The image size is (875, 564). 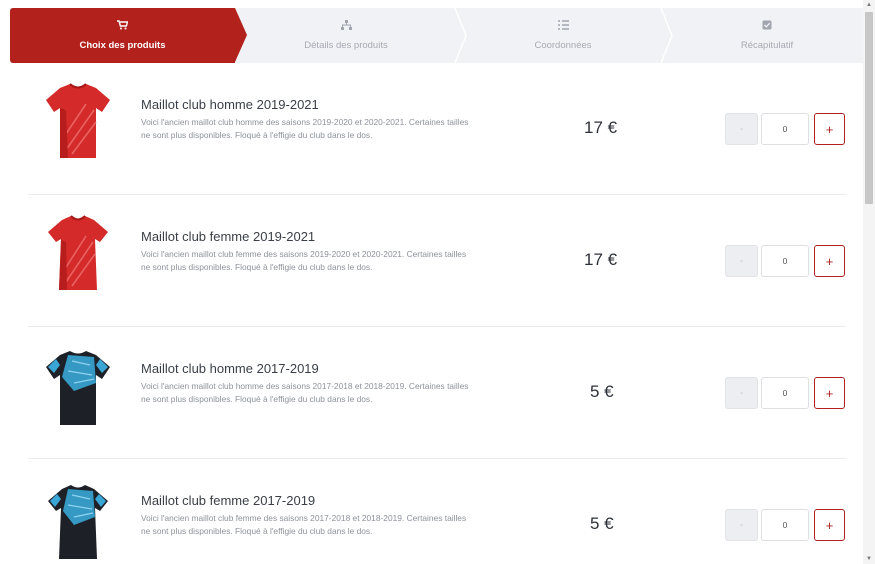 I want to click on step-label: Coordonnées, so click(x=563, y=45).